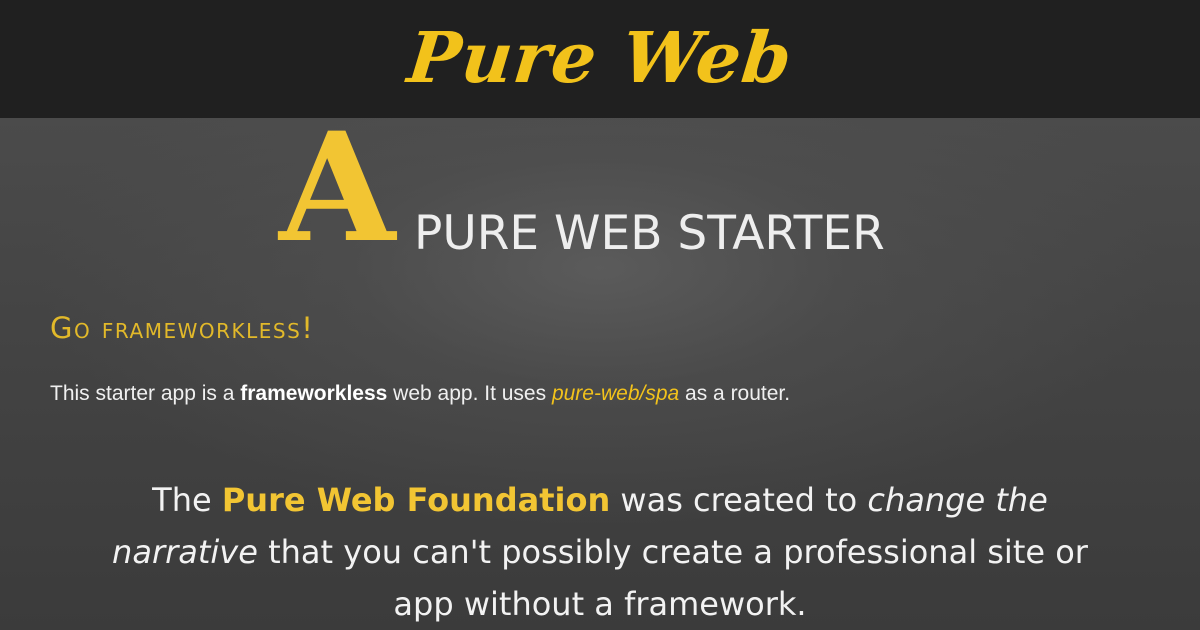 The width and height of the screenshot is (1200, 630). What do you see at coordinates (314, 393) in the screenshot?
I see `intro-bold-text: frameworkless` at bounding box center [314, 393].